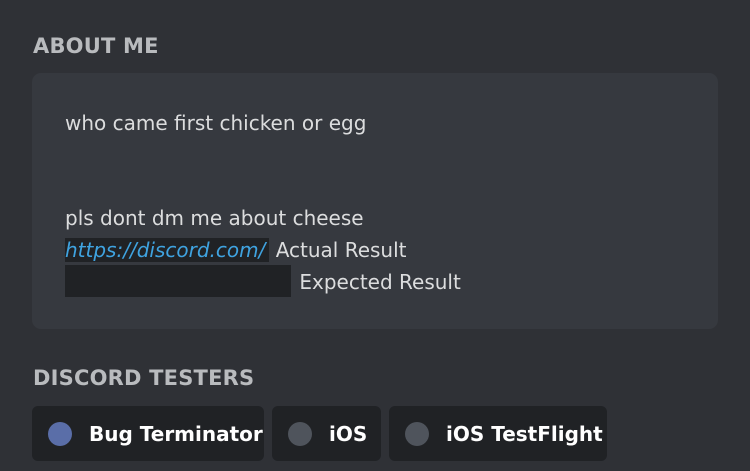 This screenshot has width=750, height=471. What do you see at coordinates (348, 433) in the screenshot?
I see `role-label: iOS` at bounding box center [348, 433].